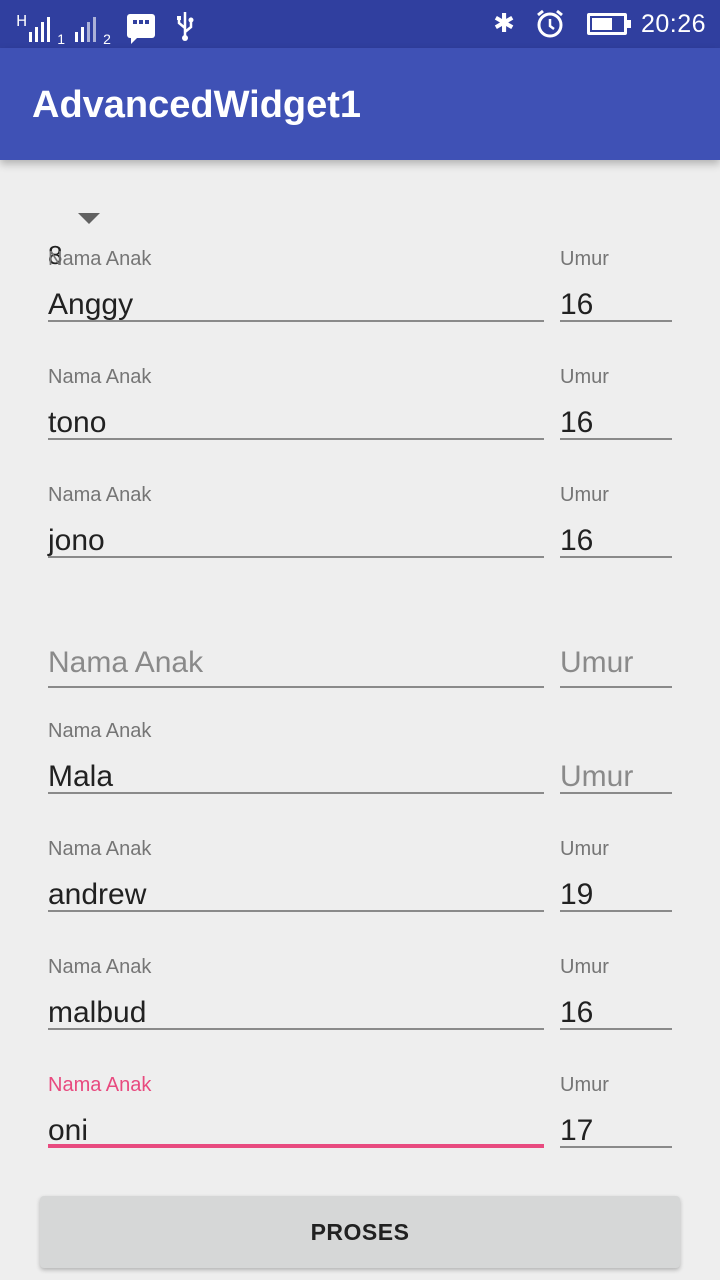  I want to click on child-row: Nama Anak Umur, so click(360, 673).